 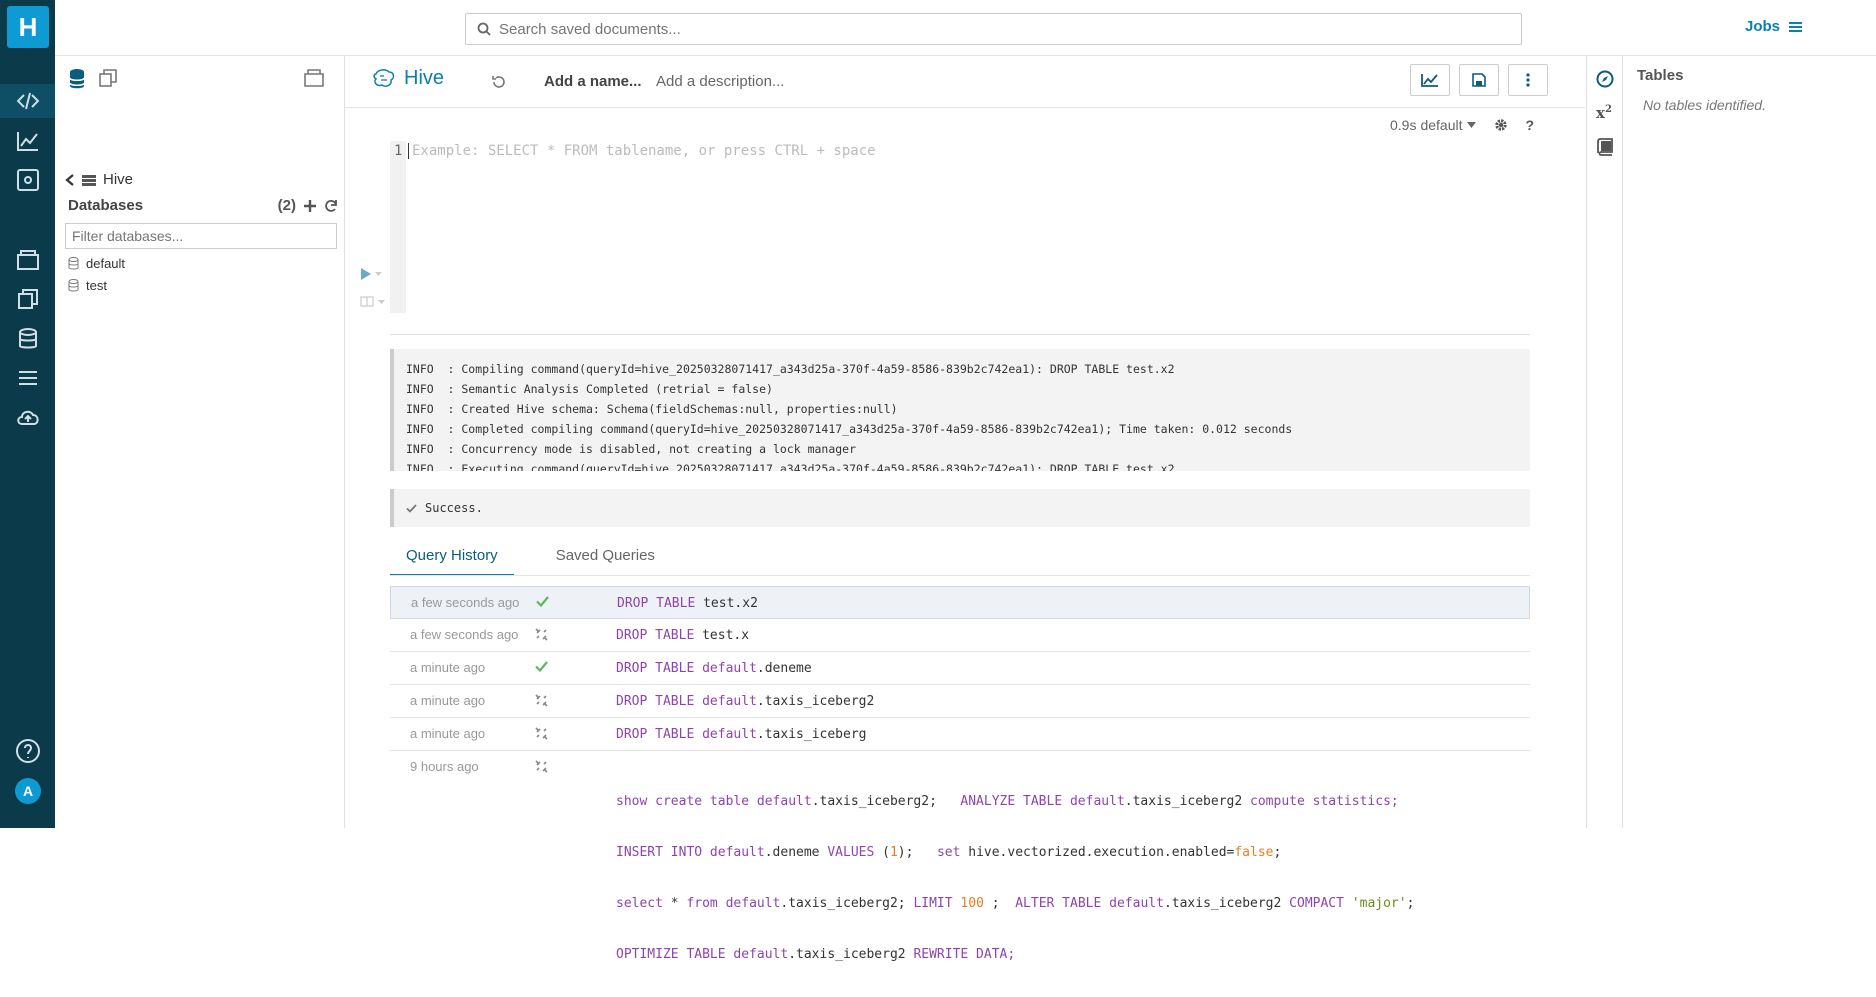 I want to click on dashboard-nav-icon, so click(x=27, y=141).